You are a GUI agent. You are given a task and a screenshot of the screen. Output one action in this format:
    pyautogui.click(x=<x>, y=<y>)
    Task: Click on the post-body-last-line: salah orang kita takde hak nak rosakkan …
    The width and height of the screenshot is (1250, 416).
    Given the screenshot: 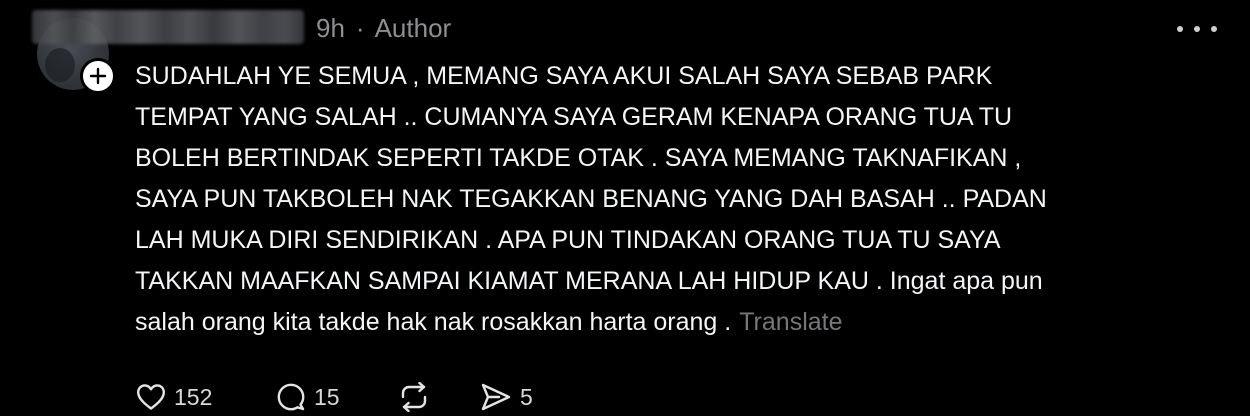 What is the action you would take?
    pyautogui.click(x=685, y=322)
    